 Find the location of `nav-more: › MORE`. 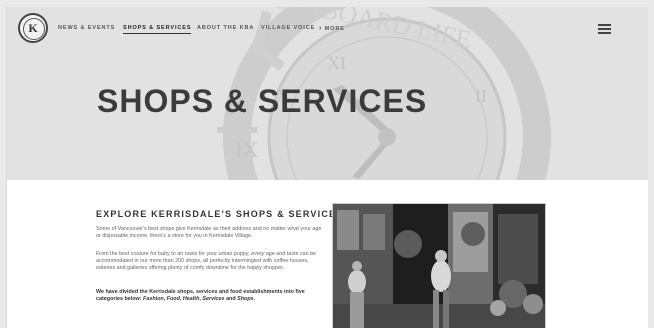

nav-more: › MORE is located at coordinates (332, 28).